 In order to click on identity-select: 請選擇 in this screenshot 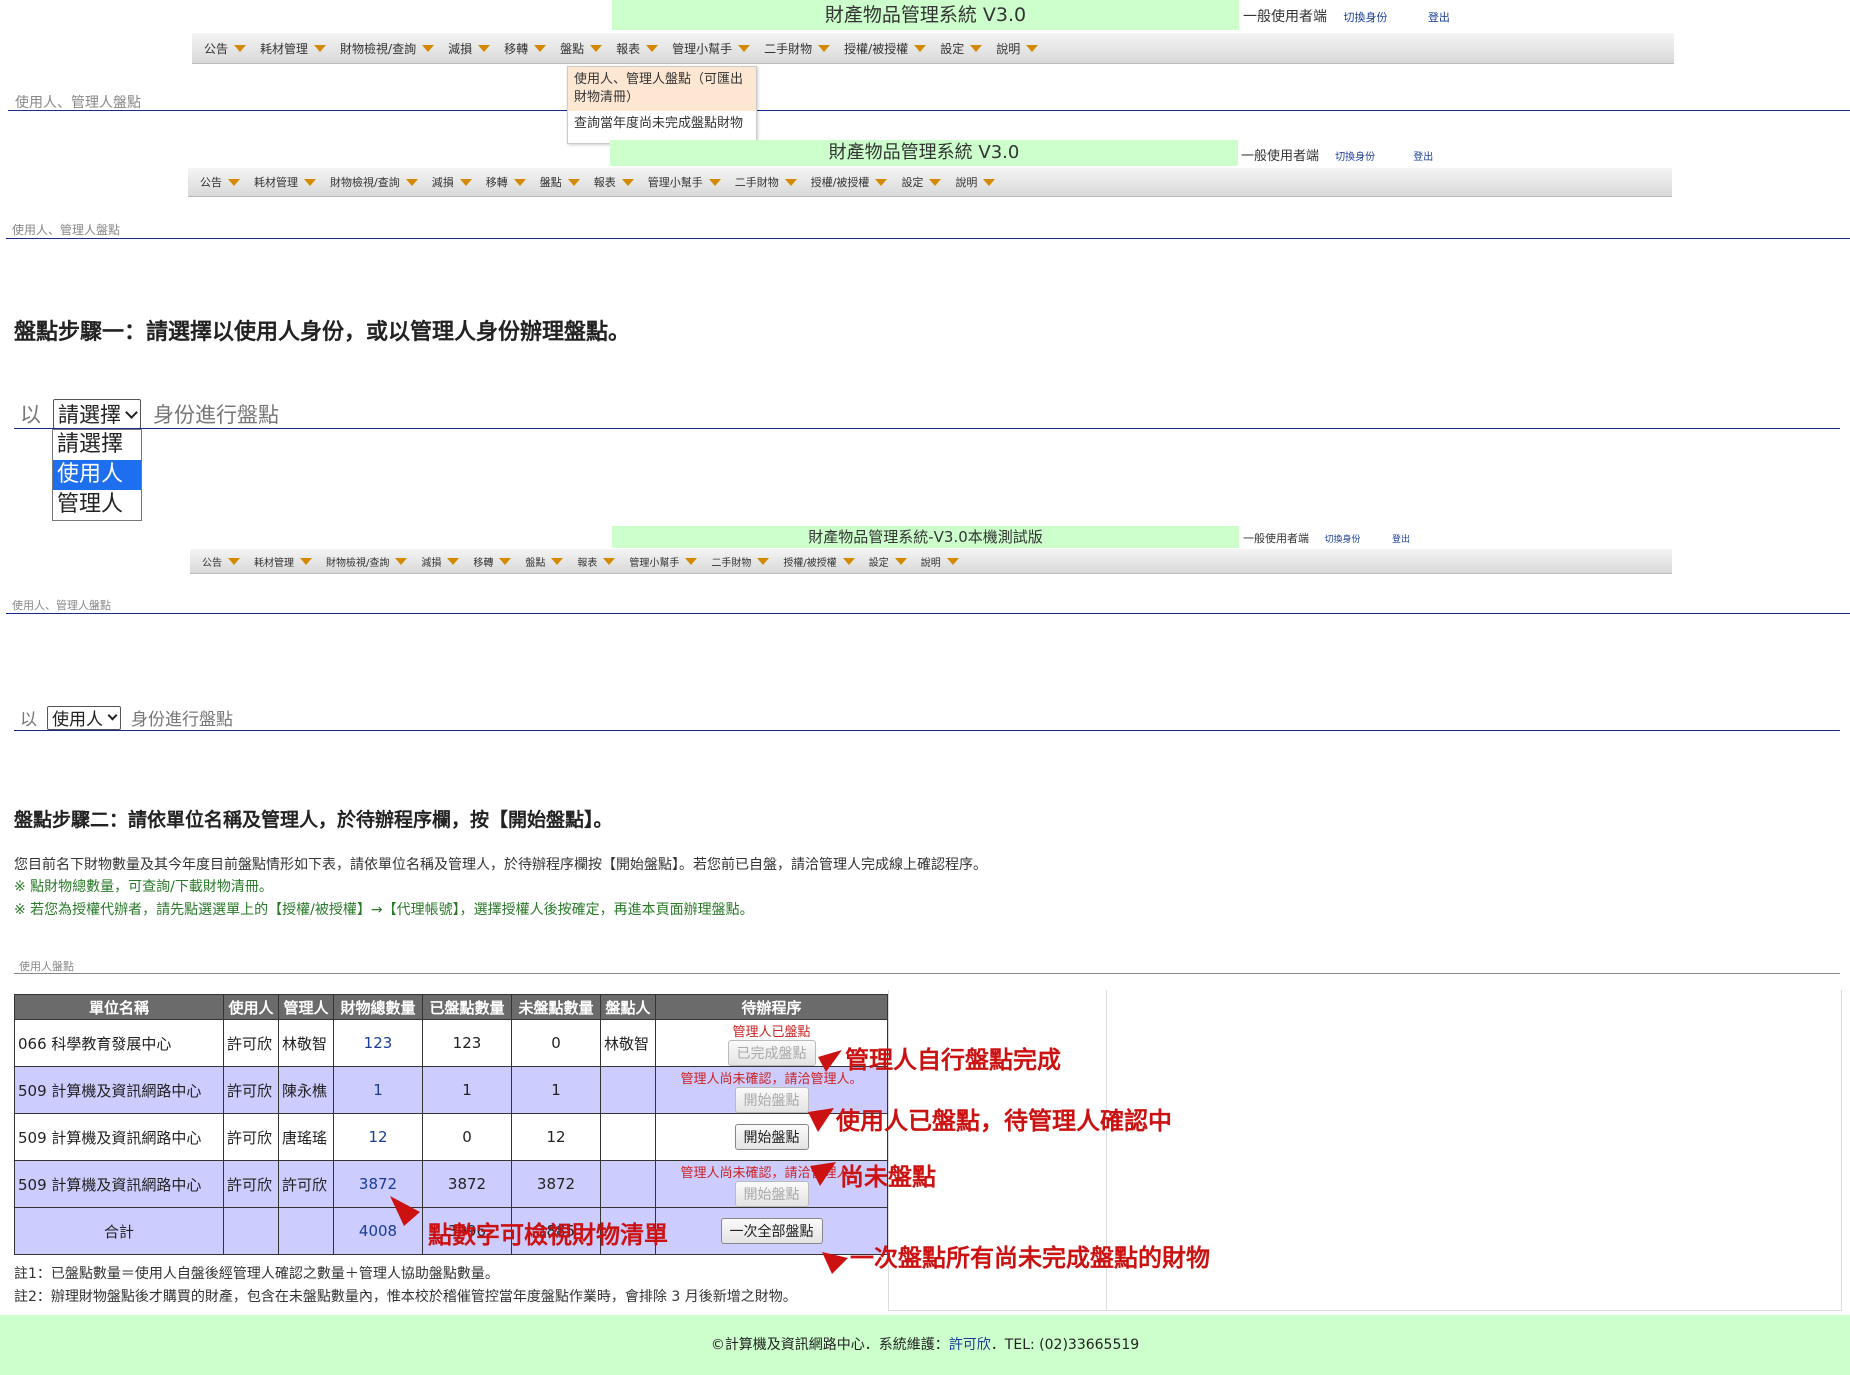, I will do `click(97, 414)`.